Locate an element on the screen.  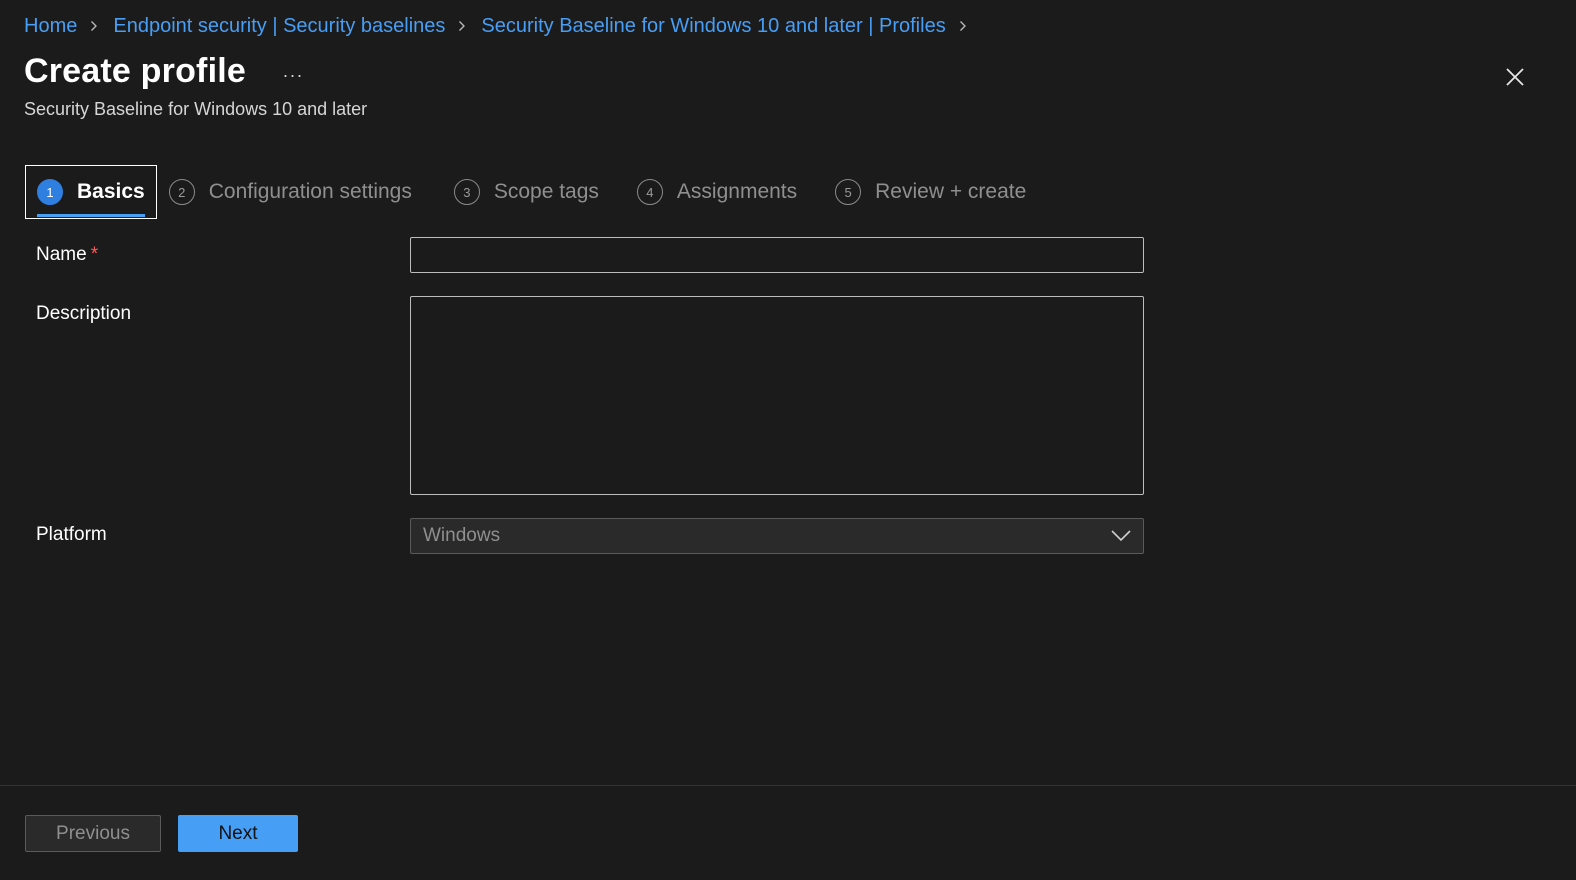
step-label: Basics is located at coordinates (111, 191).